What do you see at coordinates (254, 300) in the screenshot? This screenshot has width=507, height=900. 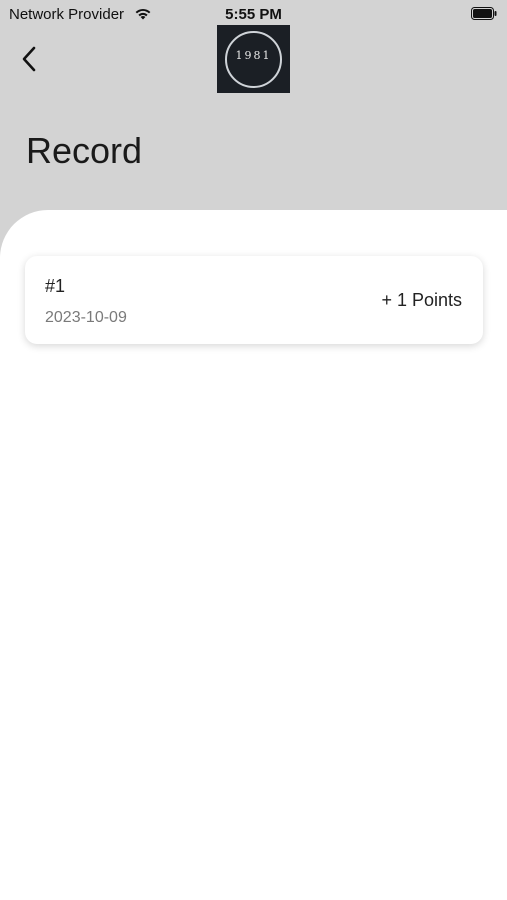 I see `record-card: #1 2023-10-09 + 1 Points` at bounding box center [254, 300].